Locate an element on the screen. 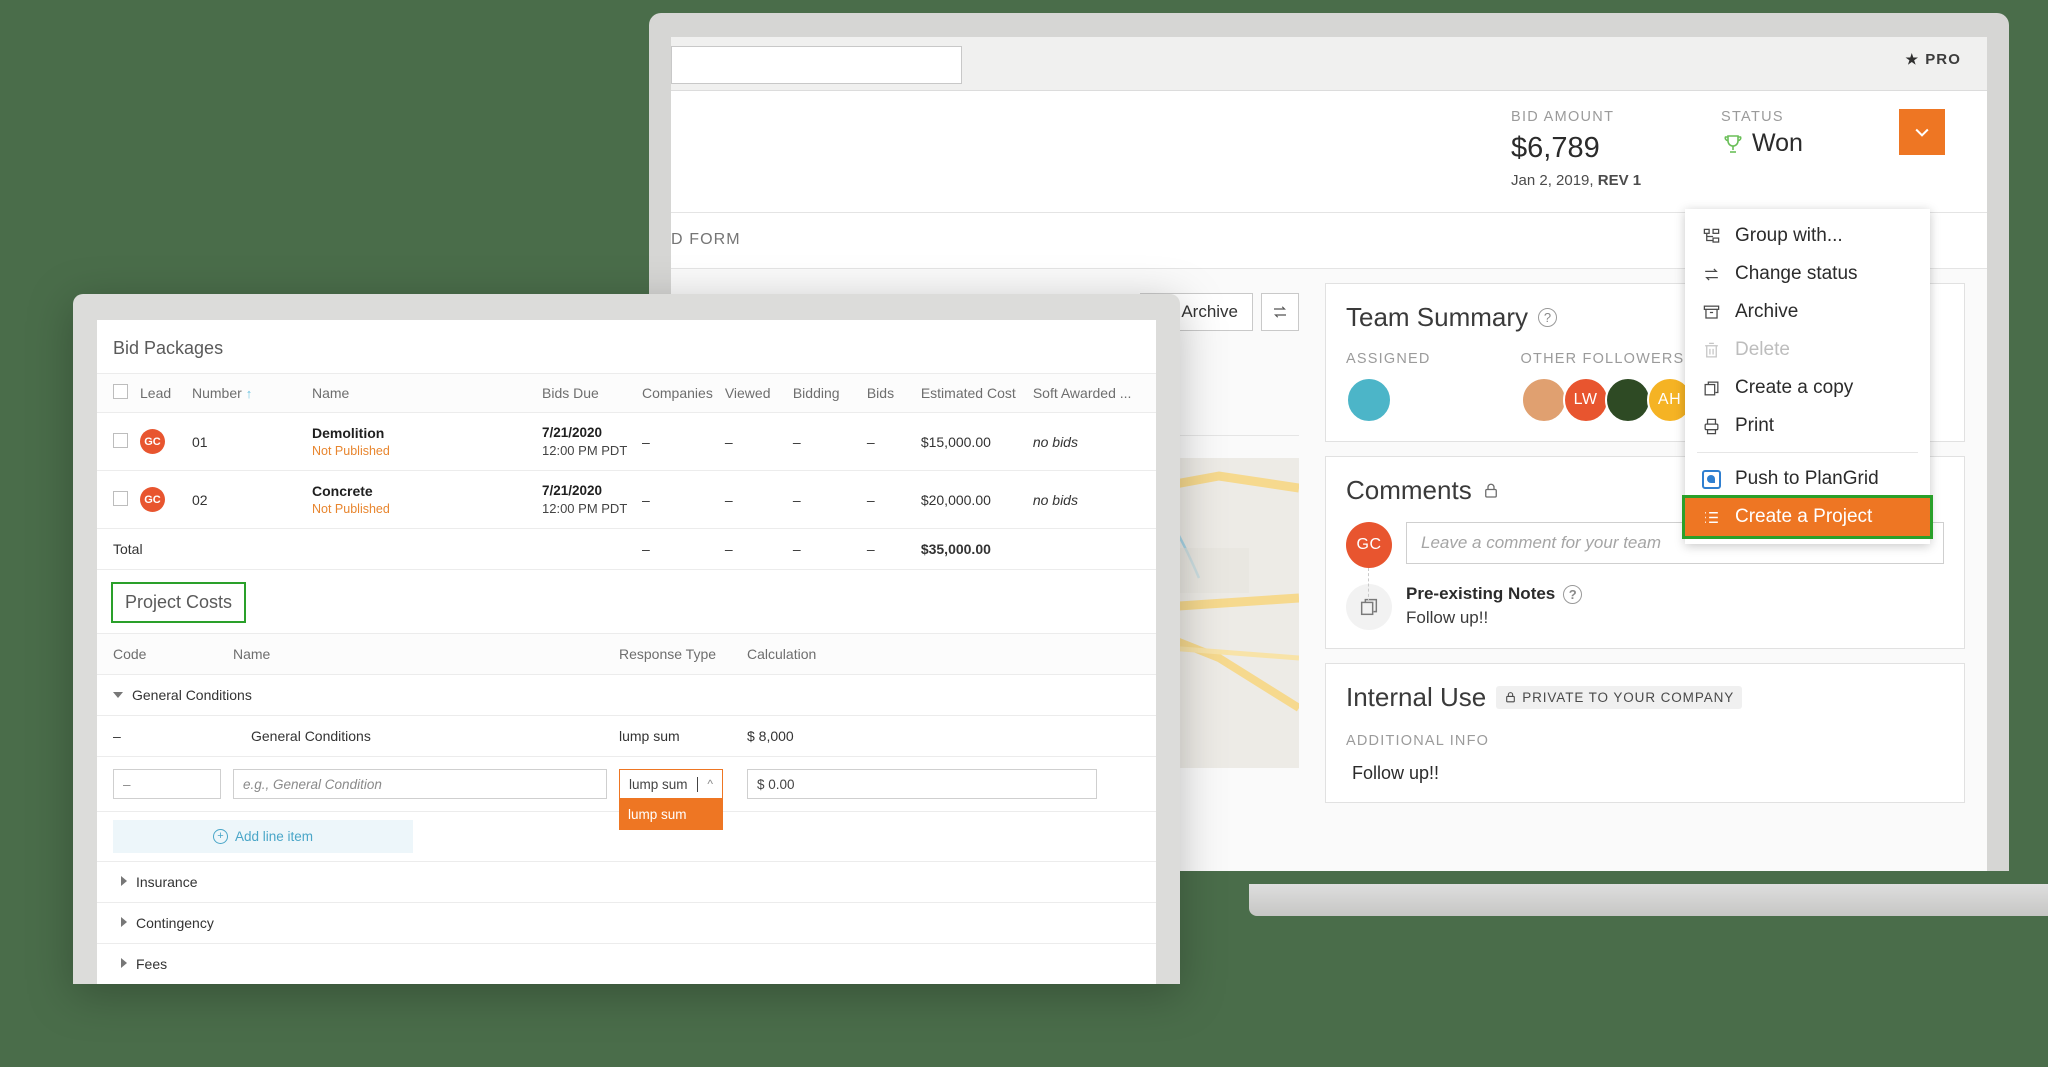 The height and width of the screenshot is (1067, 2048). text-cursor is located at coordinates (698, 784).